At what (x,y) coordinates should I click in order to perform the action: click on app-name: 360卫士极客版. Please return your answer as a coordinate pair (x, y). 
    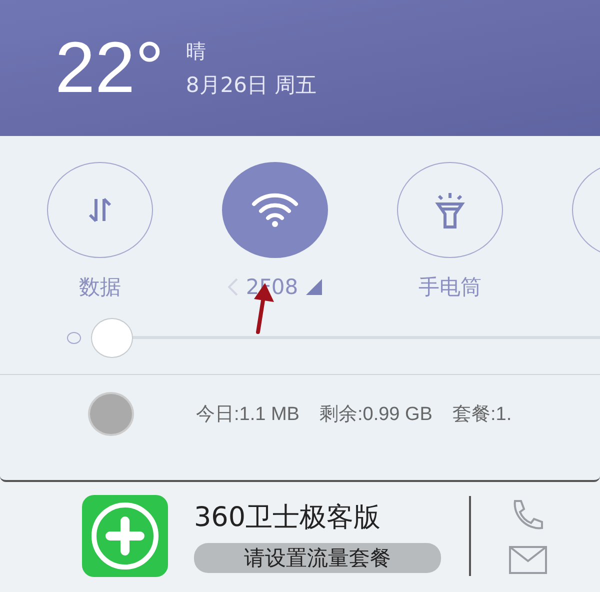
    Looking at the image, I should click on (288, 518).